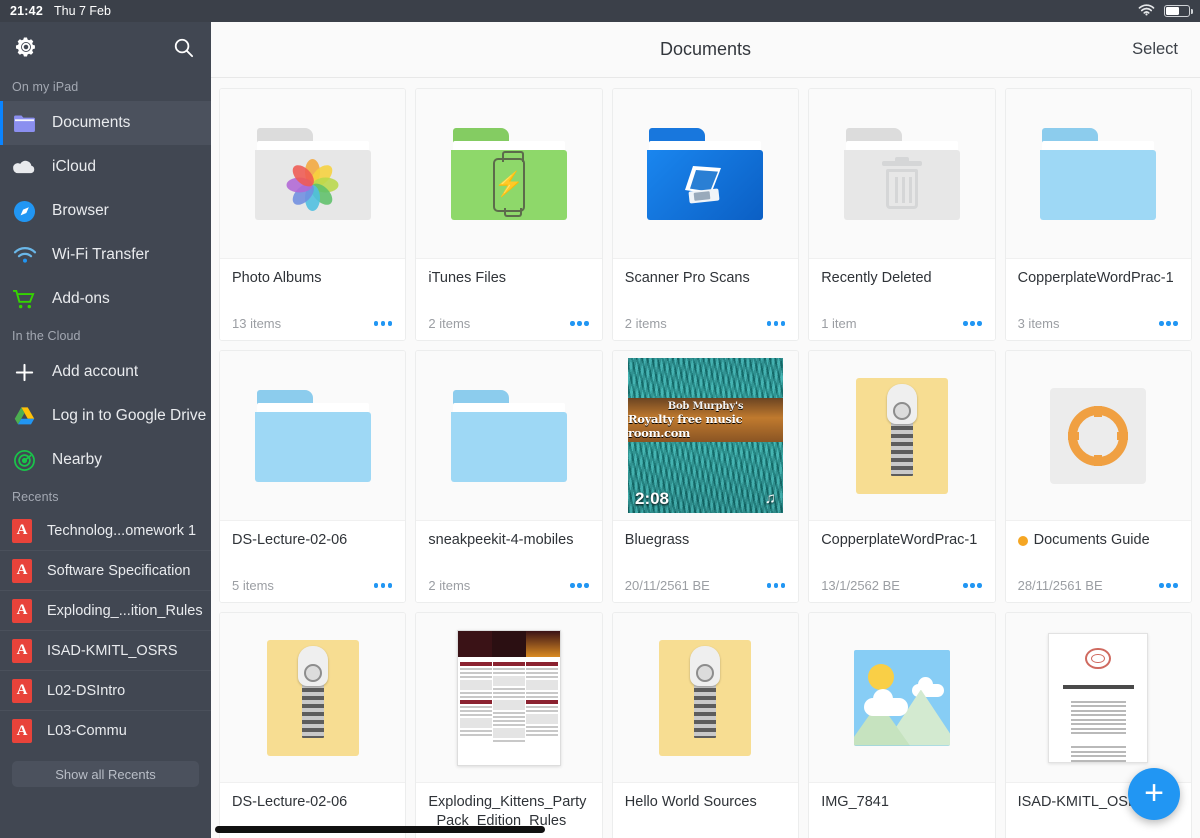 The image size is (1200, 838). I want to click on sidebar-item-nearby: Nearby, so click(105, 460).